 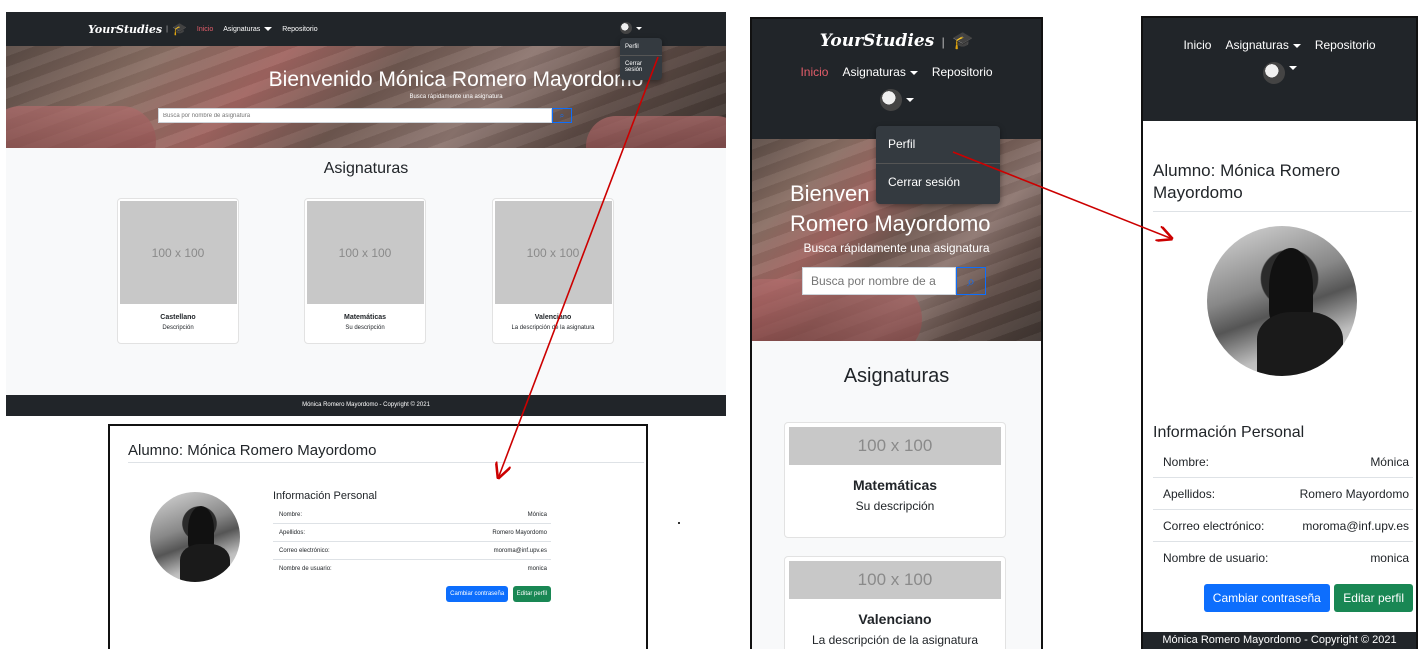 I want to click on arrow-profile-mobile, so click(x=1061, y=194).